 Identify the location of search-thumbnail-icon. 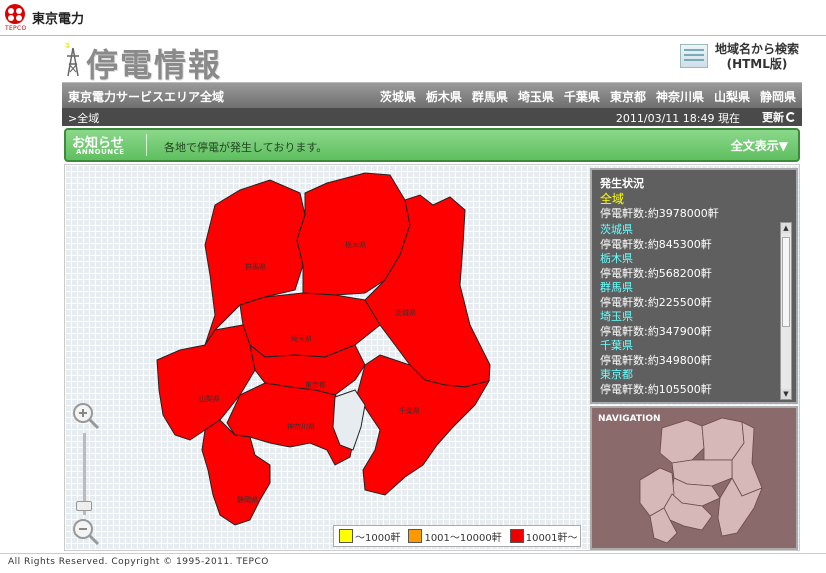
(694, 56).